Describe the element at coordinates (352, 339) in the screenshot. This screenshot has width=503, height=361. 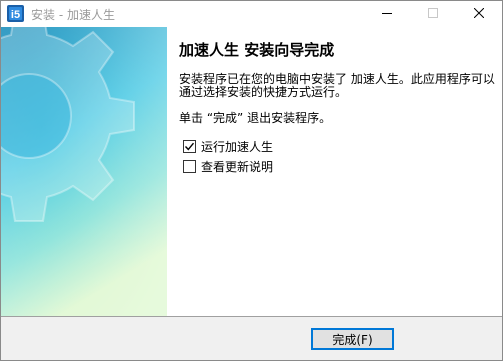
I see `finish-button: 完成(F)` at that location.